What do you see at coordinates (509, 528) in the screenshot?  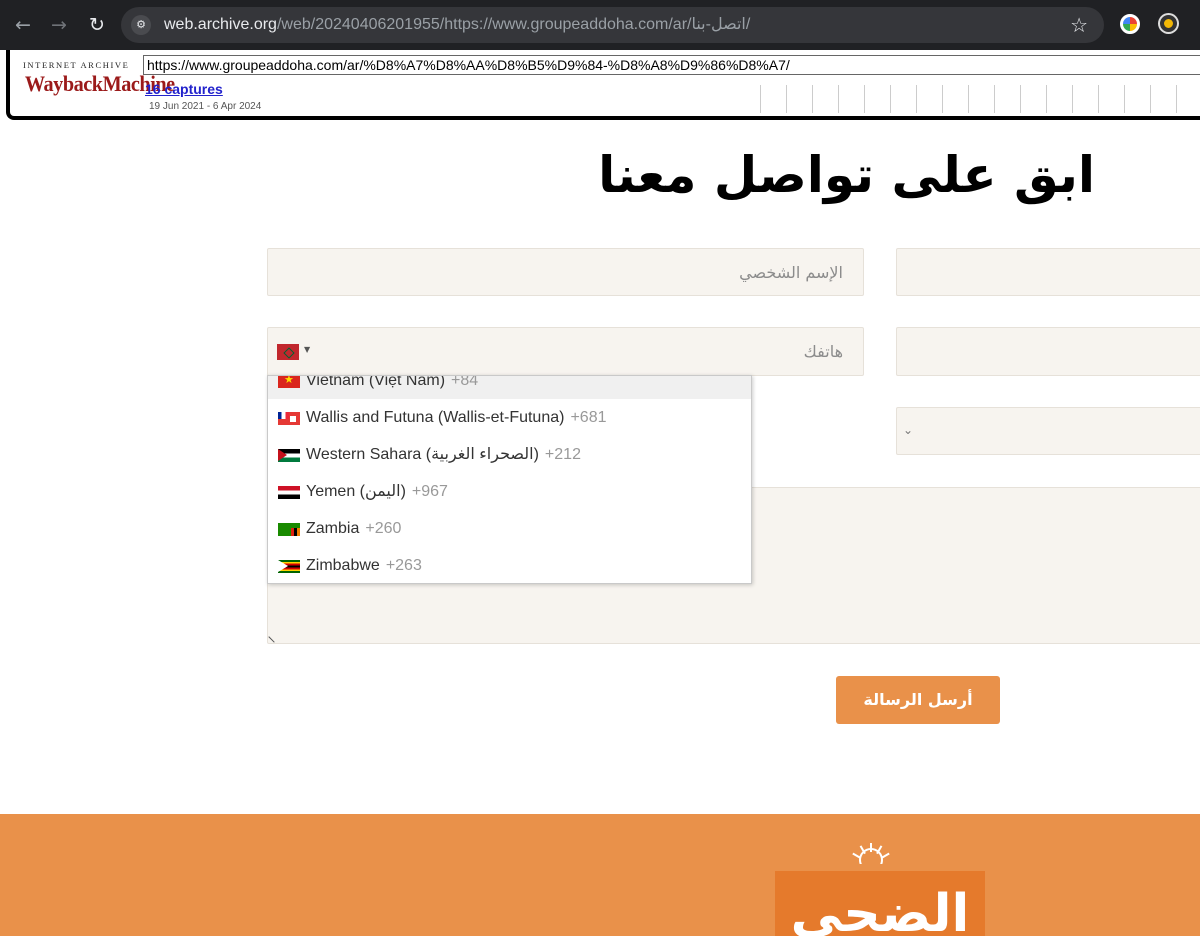 I see `country-option: Zambia +260` at bounding box center [509, 528].